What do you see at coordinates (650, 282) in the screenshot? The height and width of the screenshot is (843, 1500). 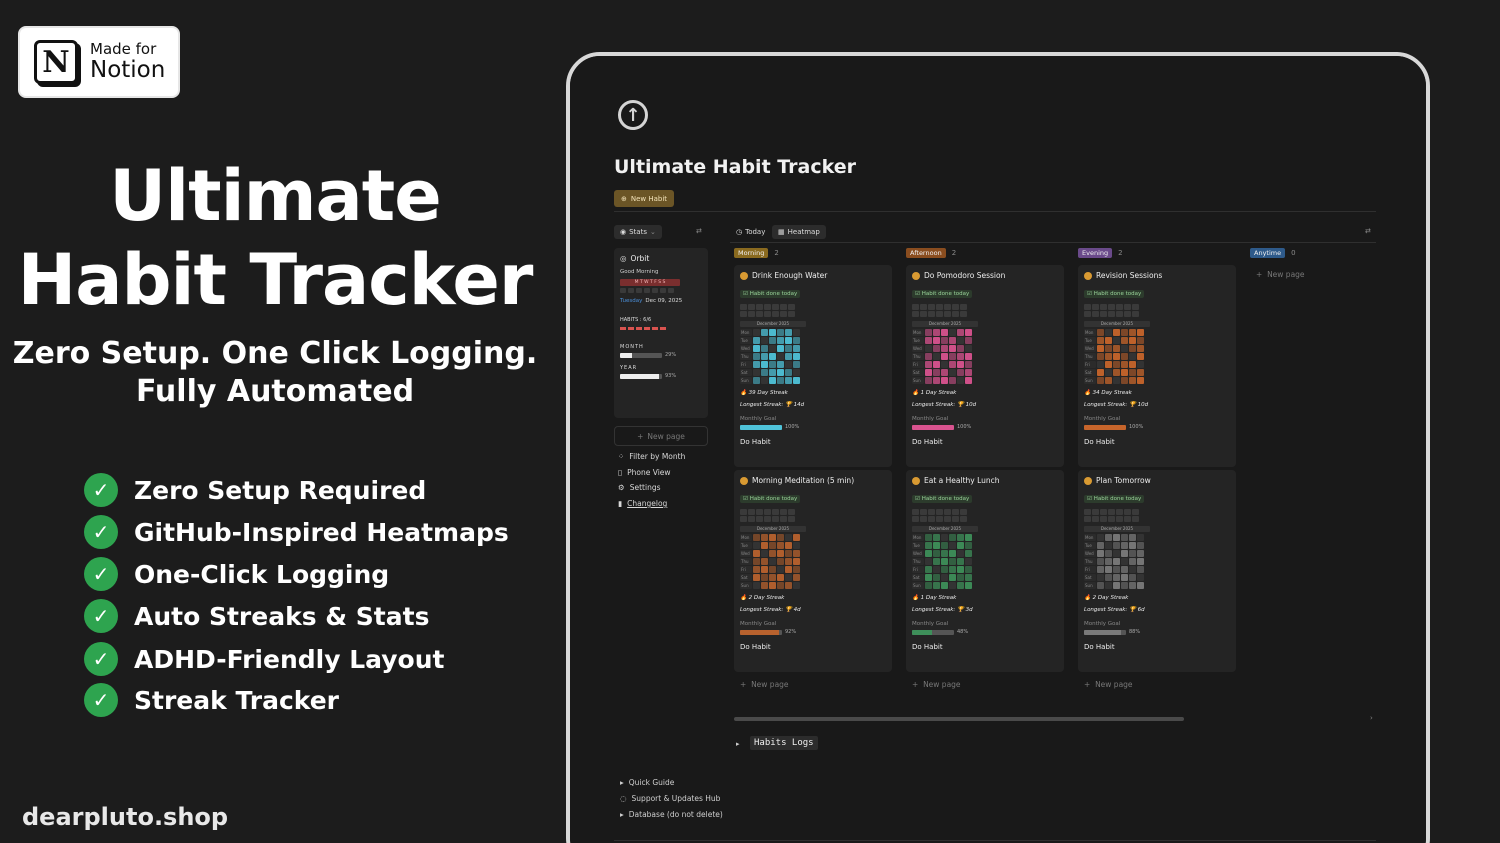 I see `weekday-header: M T W T F S S` at bounding box center [650, 282].